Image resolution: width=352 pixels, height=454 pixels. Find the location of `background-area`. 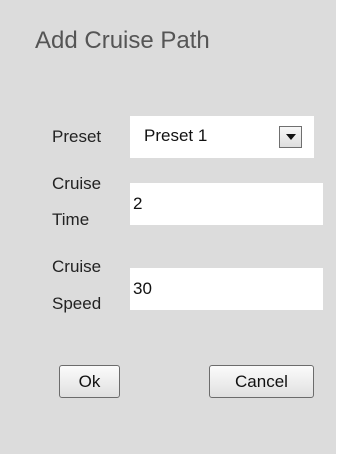

background-area is located at coordinates (344, 227).